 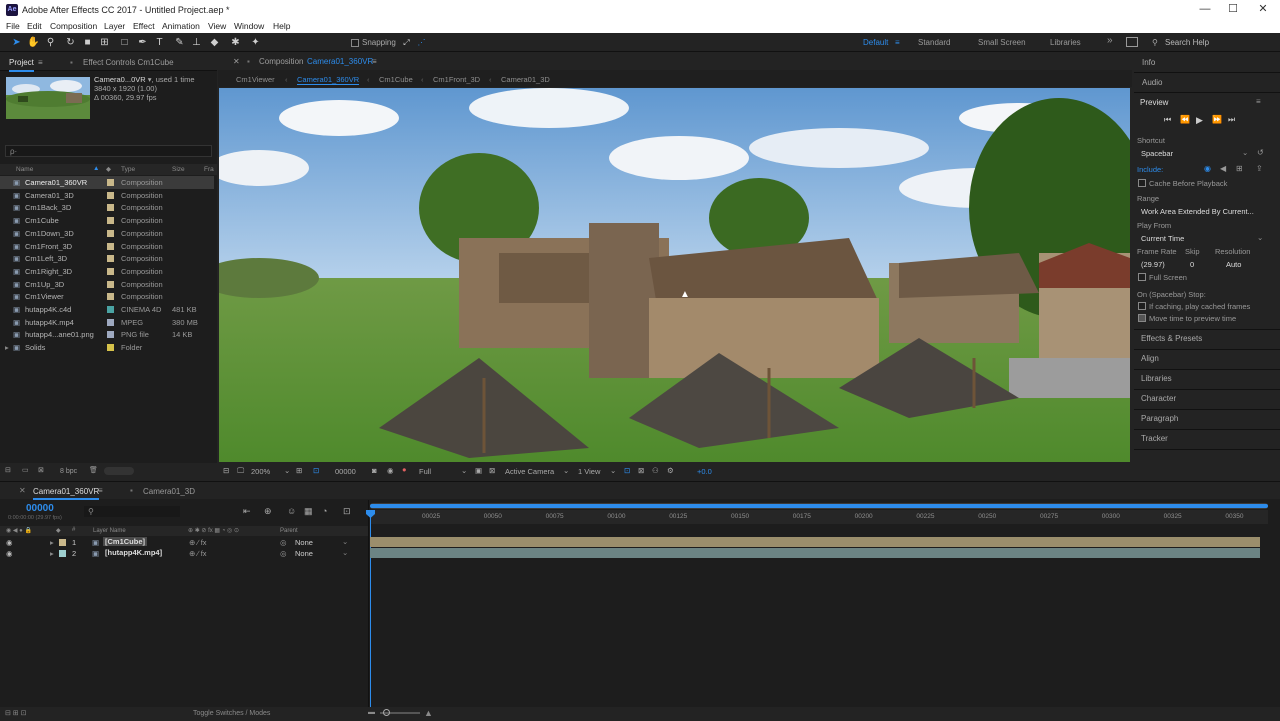 I want to click on include-audio-icon: ◀, so click(x=1223, y=168).